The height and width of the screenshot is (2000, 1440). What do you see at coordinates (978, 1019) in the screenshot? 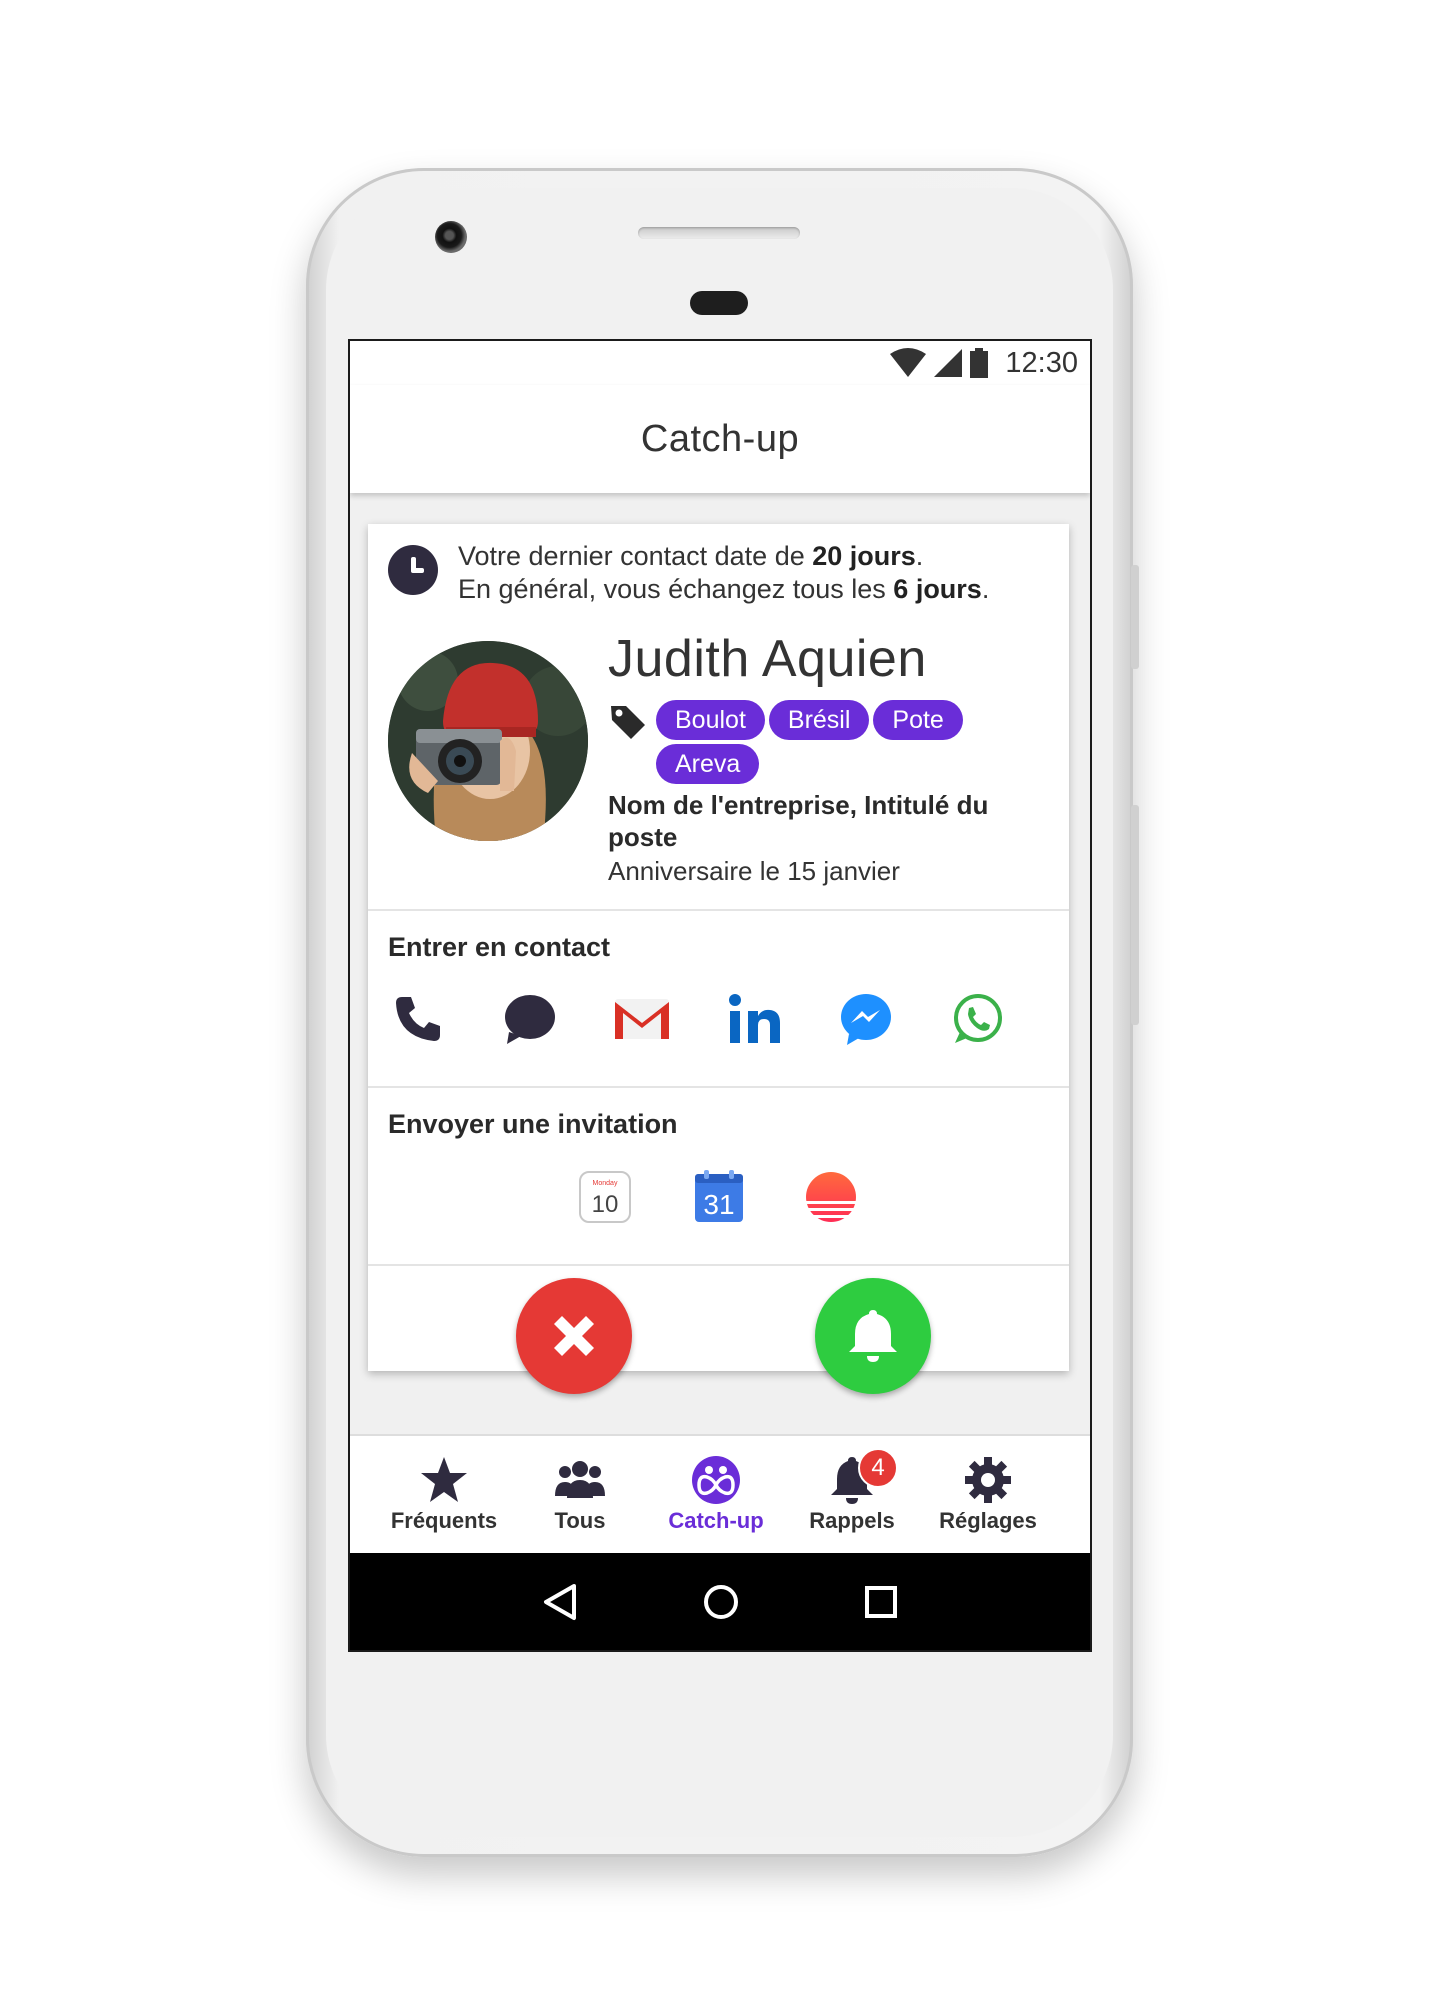
I see `whatsapp-icon` at bounding box center [978, 1019].